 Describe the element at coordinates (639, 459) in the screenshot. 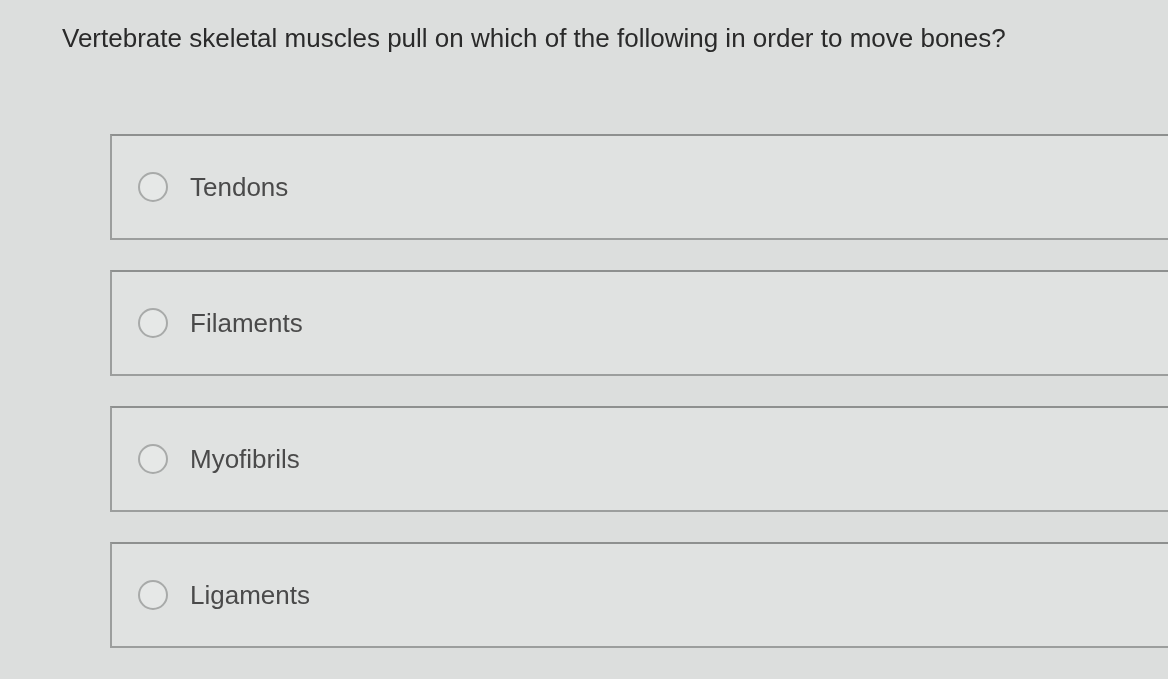

I see `answer-option: Myofibrils` at that location.